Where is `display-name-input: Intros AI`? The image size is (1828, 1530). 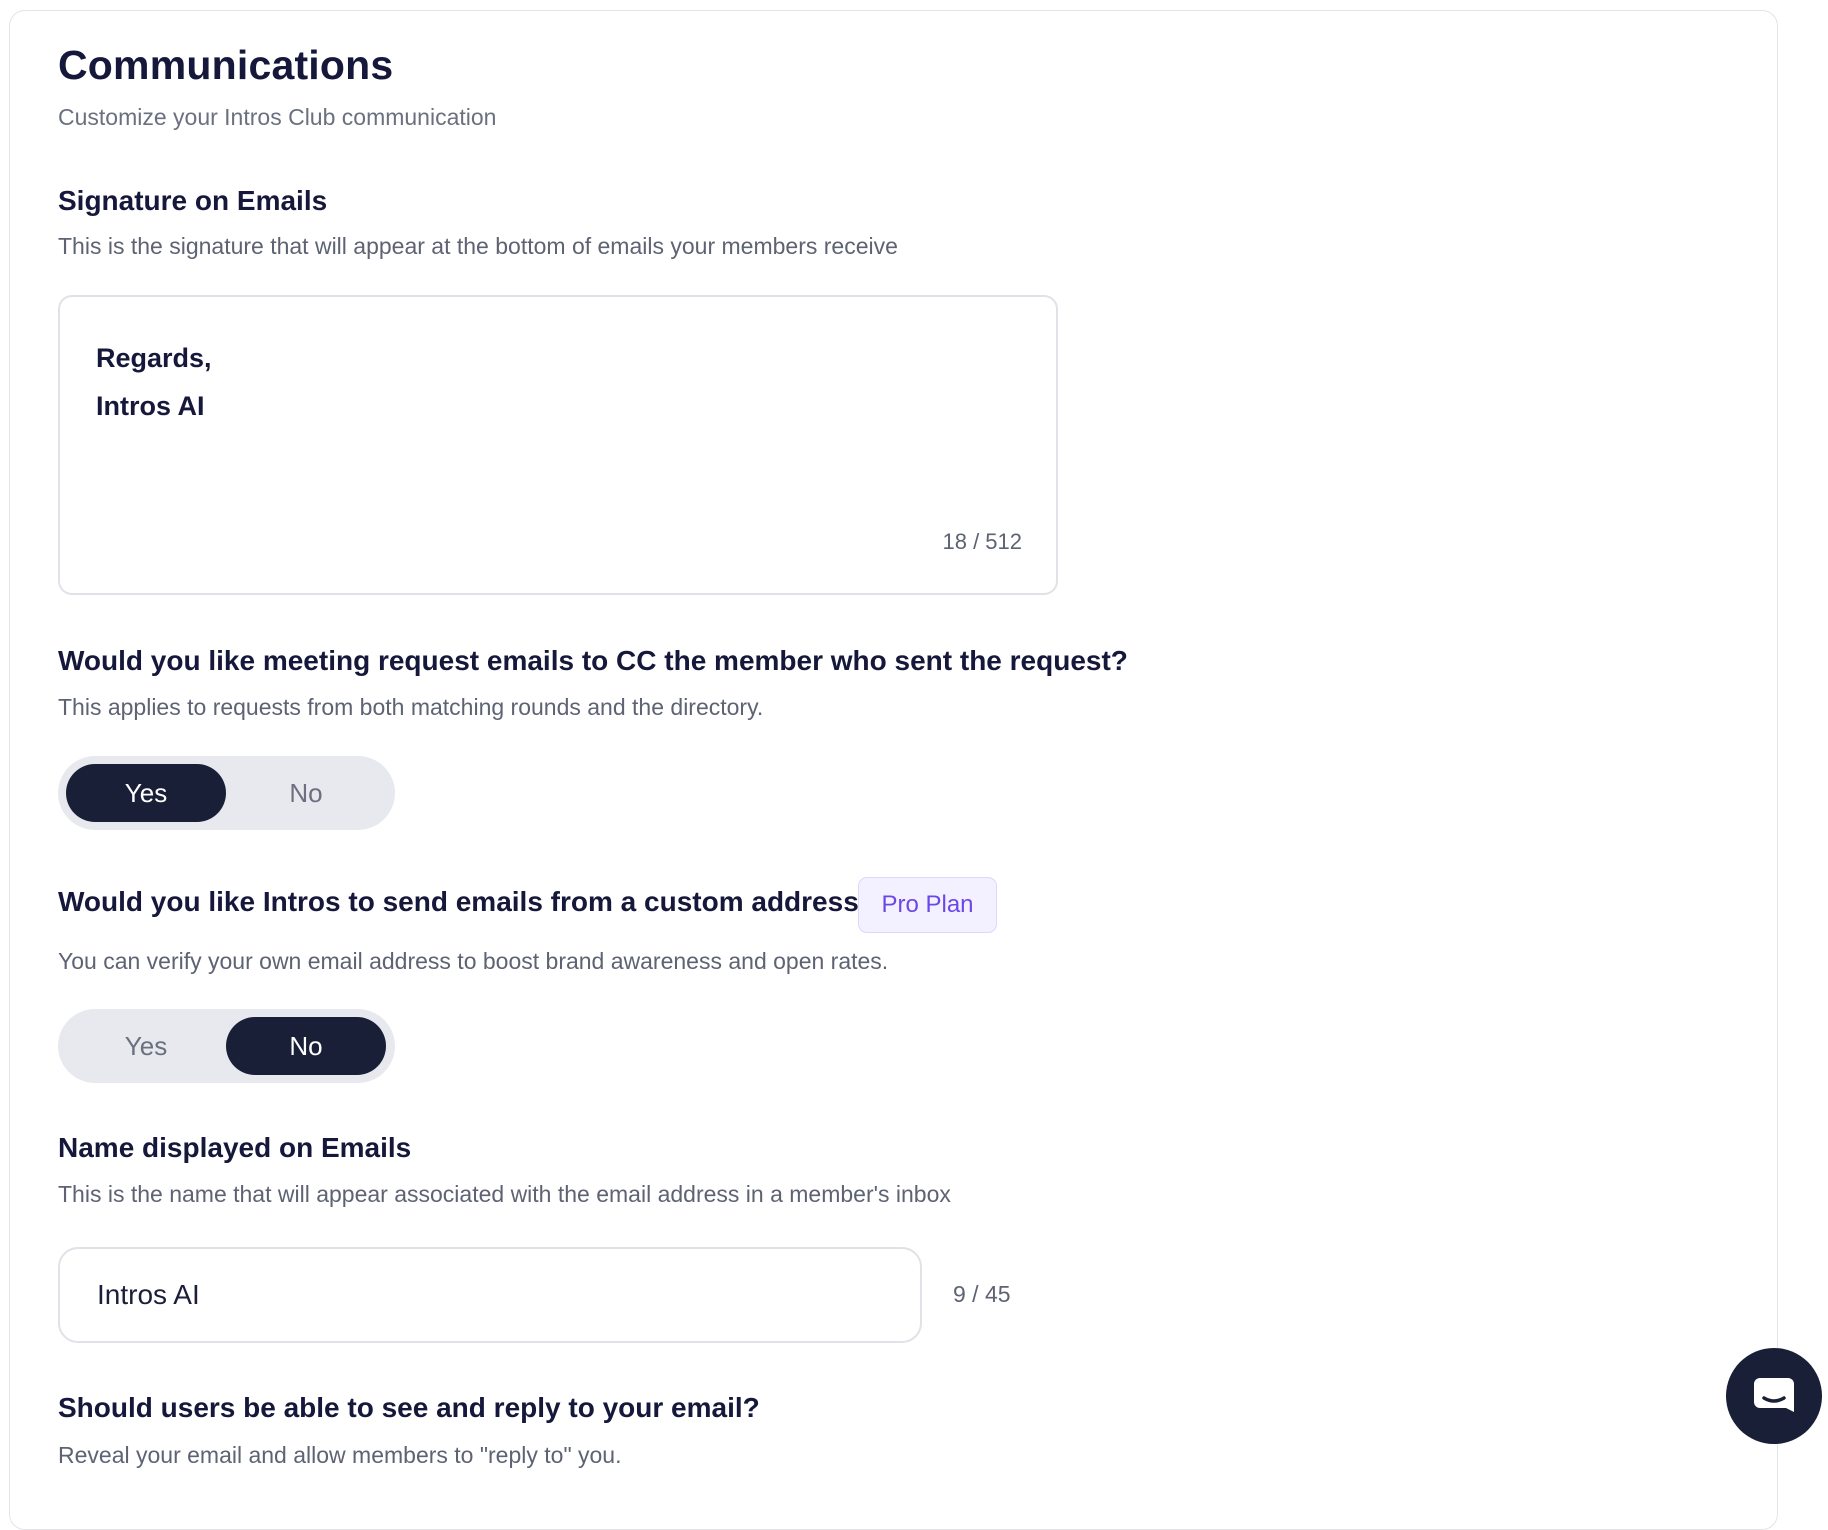 display-name-input: Intros AI is located at coordinates (490, 1295).